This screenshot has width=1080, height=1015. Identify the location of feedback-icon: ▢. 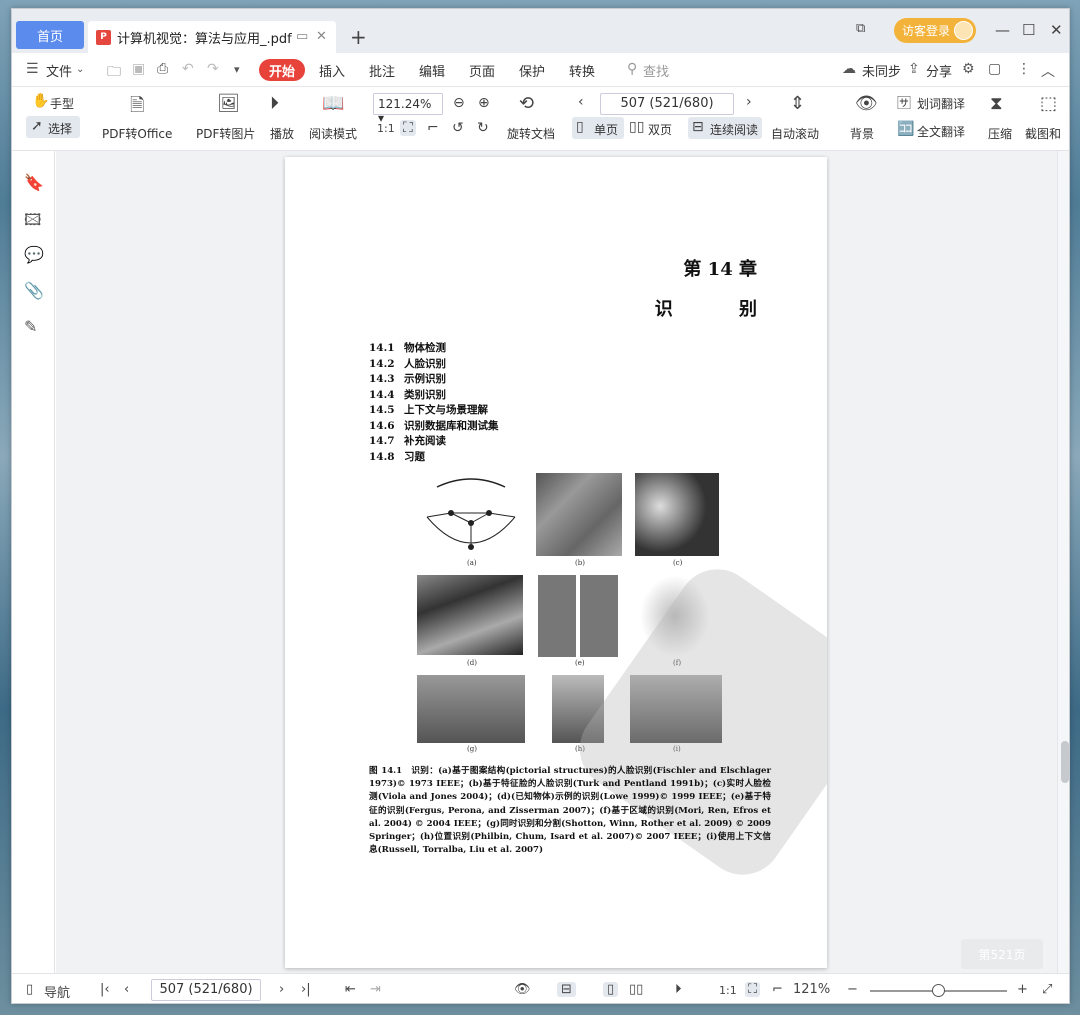
(994, 69).